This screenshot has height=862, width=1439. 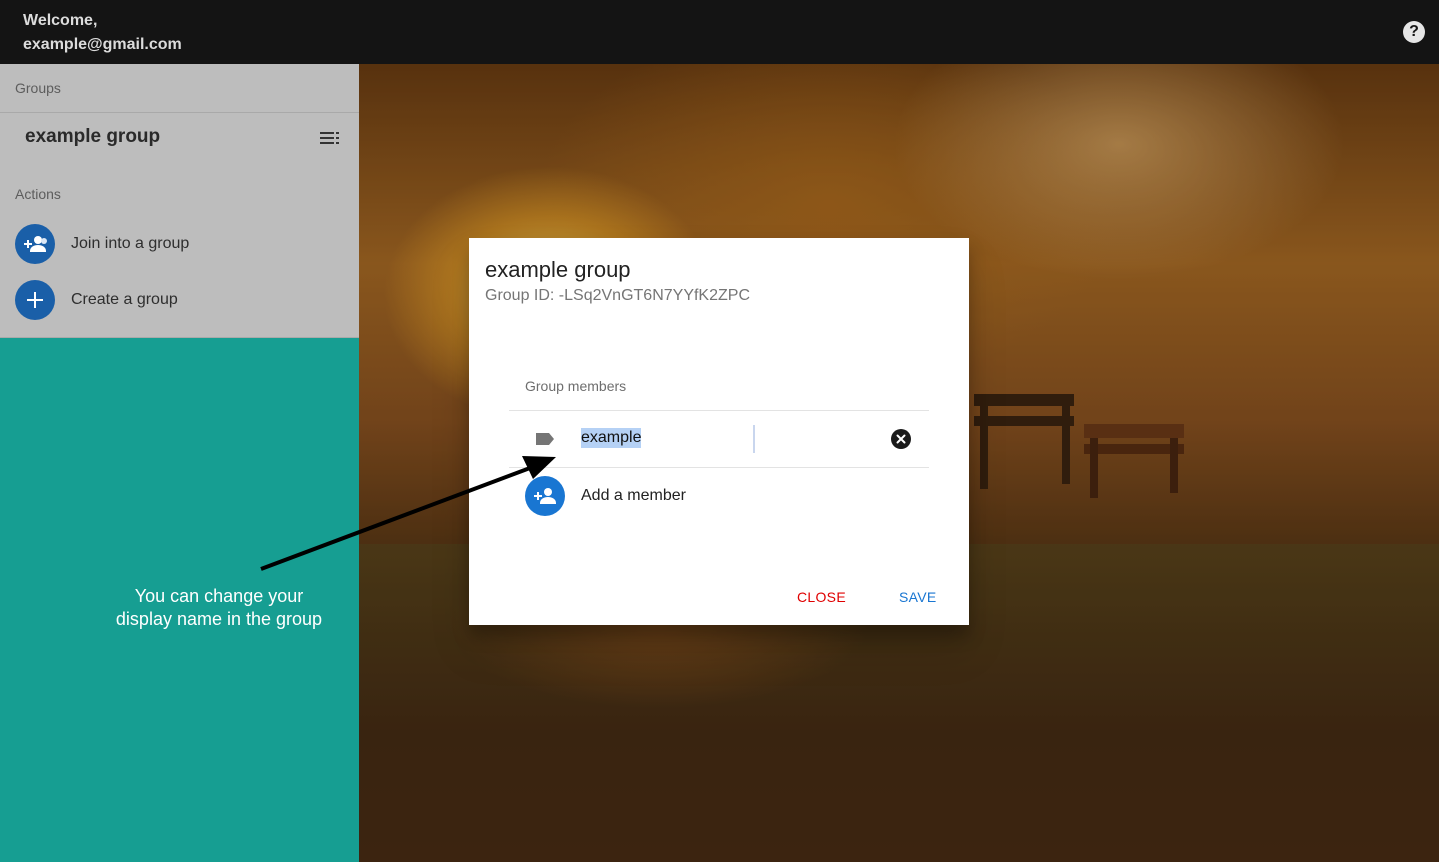 What do you see at coordinates (38, 88) in the screenshot?
I see `groups-subheader: Groups` at bounding box center [38, 88].